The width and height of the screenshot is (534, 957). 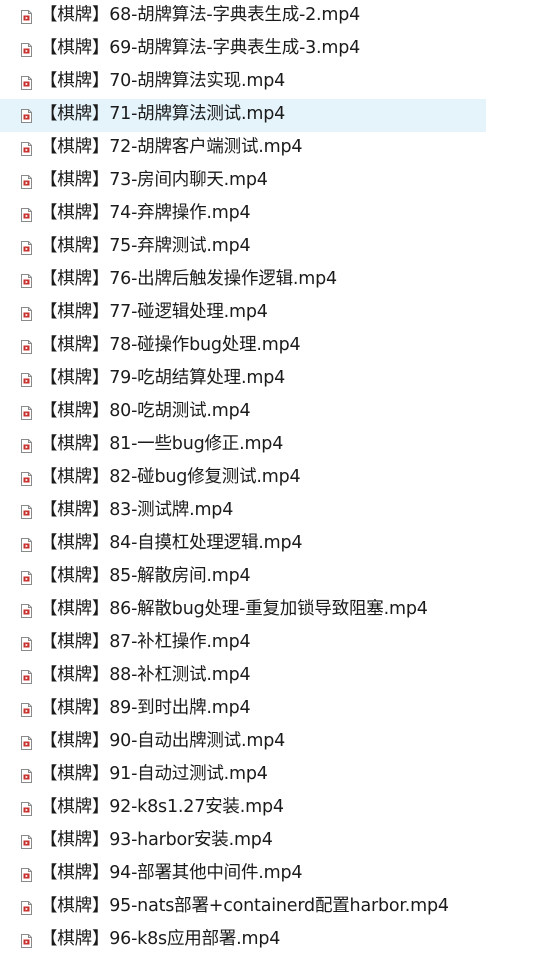 I want to click on file-row: 【棋牌】85-解散房间.mp4, so click(x=243, y=577).